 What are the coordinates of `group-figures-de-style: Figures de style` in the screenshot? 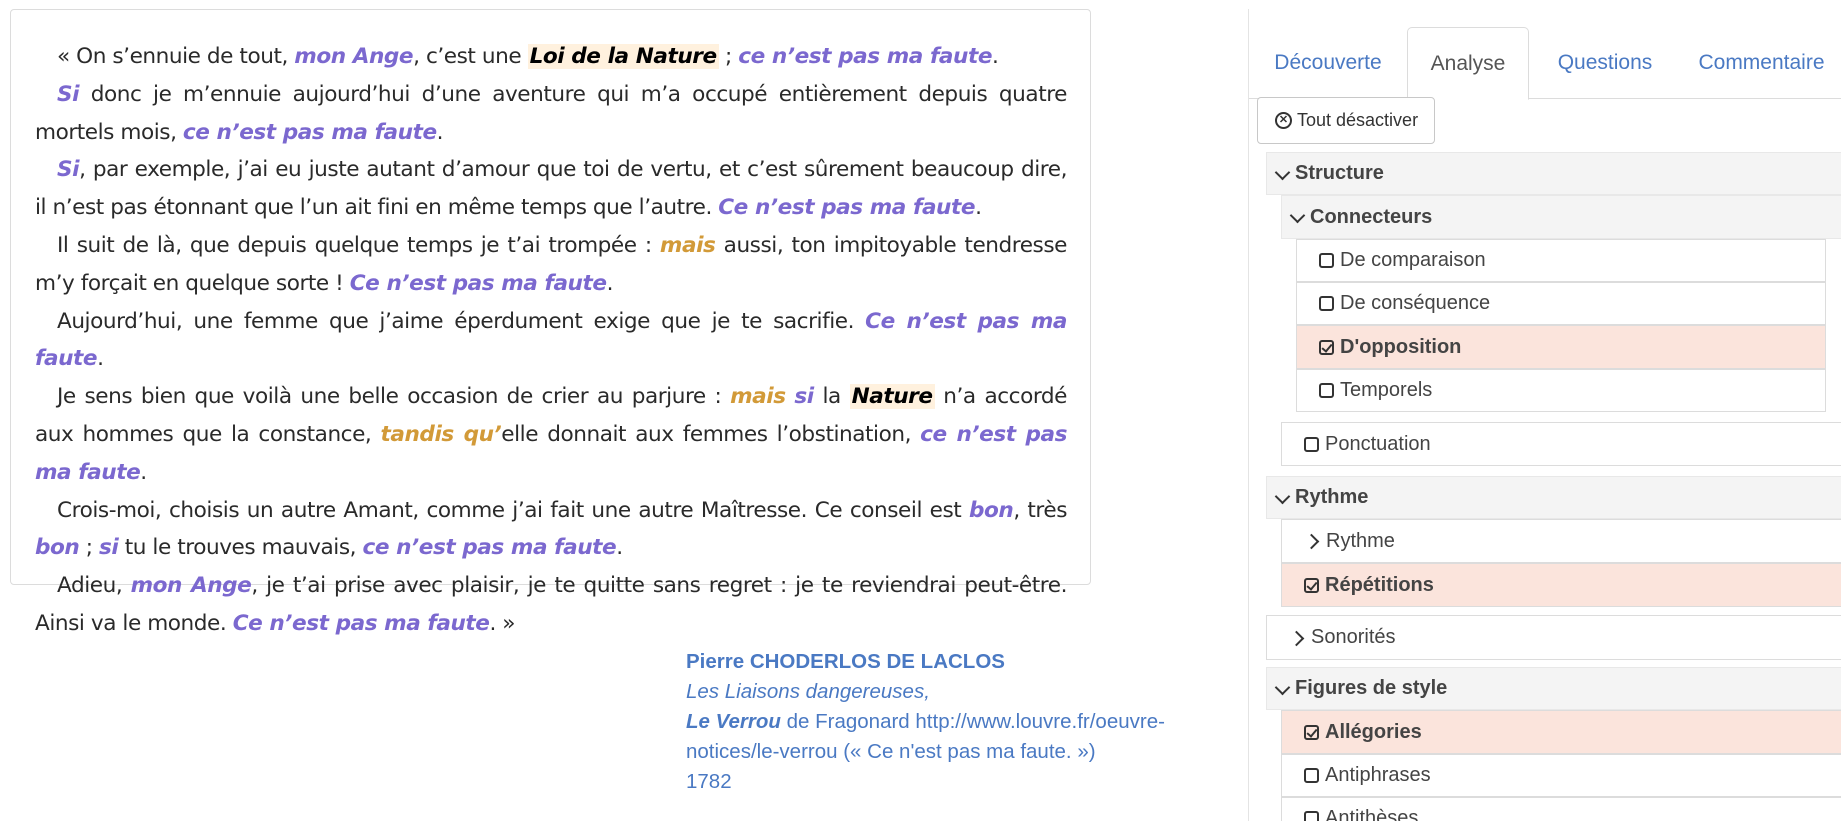 It's located at (1553, 688).